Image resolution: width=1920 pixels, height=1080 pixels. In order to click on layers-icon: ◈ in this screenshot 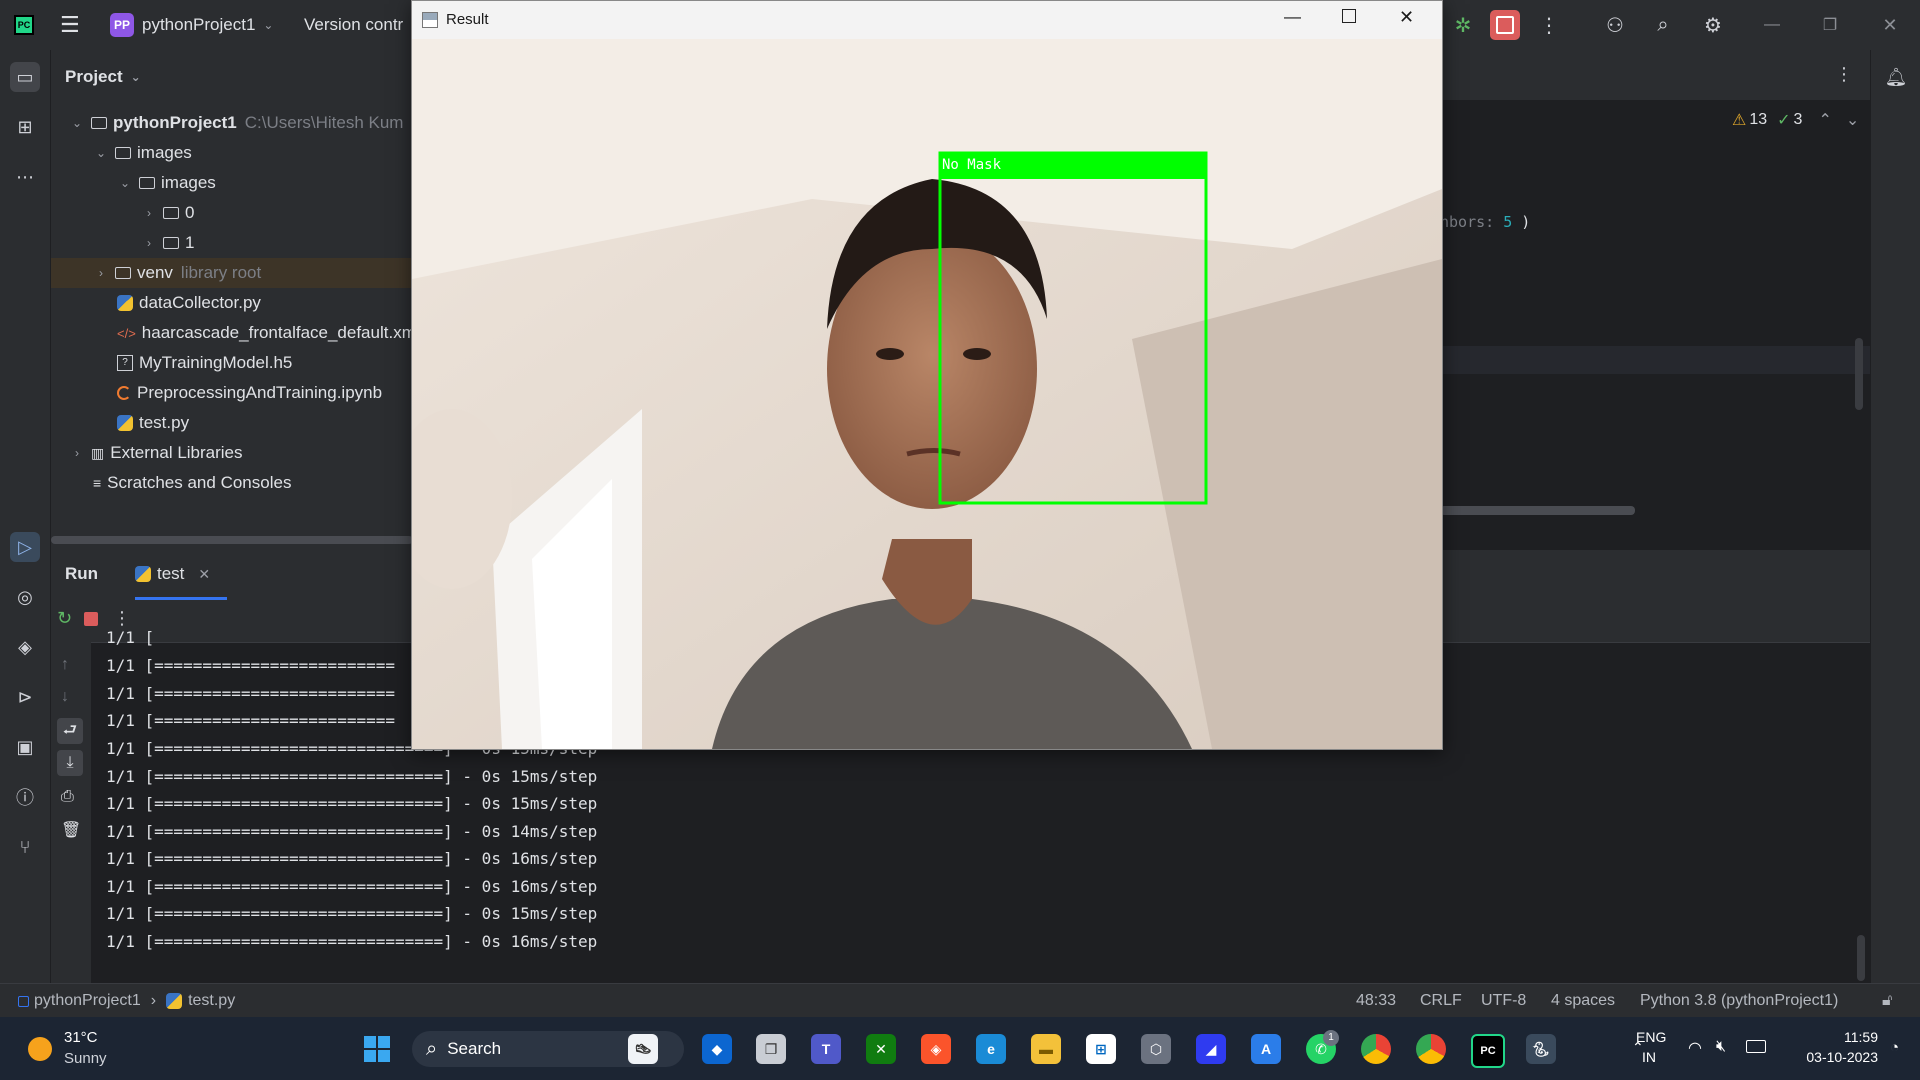, I will do `click(25, 647)`.